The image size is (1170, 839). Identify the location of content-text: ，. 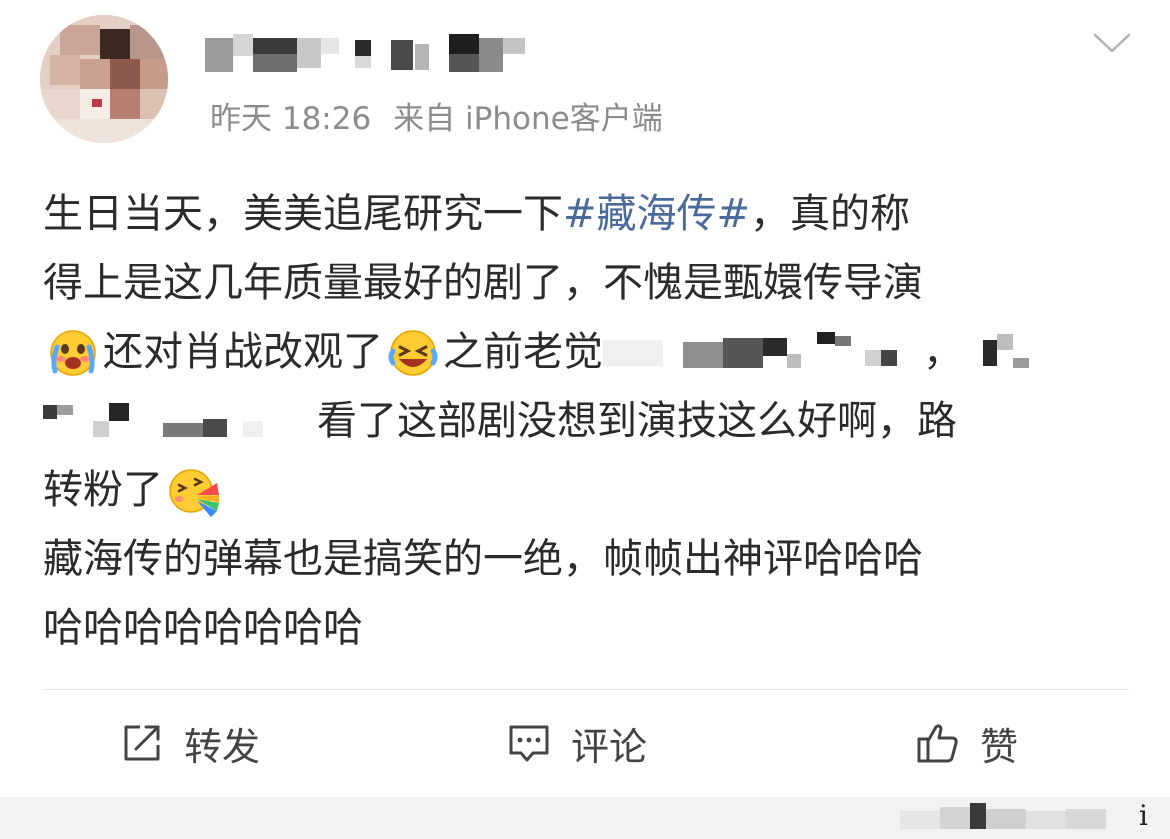
(943, 352).